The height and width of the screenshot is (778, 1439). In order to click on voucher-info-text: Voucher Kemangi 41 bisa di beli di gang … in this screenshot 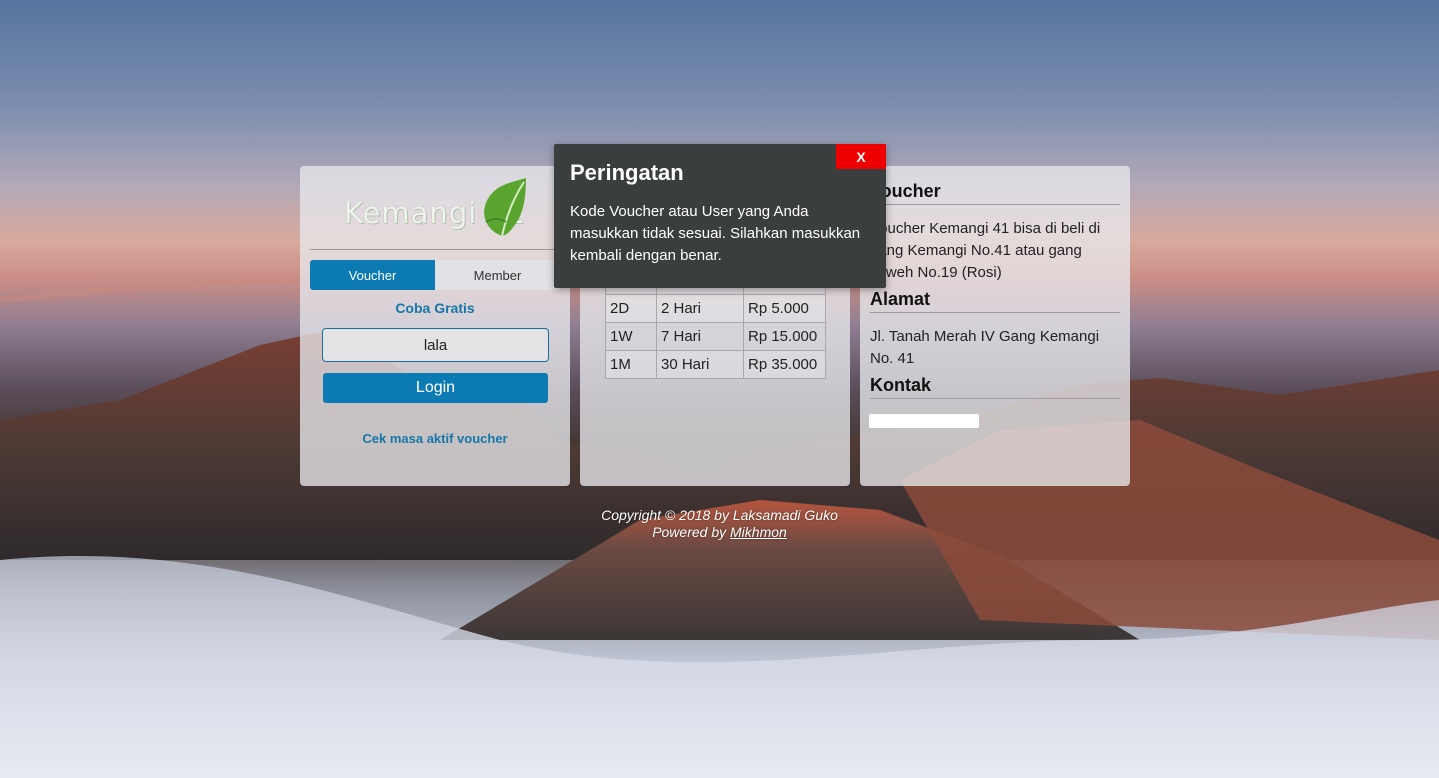, I will do `click(985, 250)`.